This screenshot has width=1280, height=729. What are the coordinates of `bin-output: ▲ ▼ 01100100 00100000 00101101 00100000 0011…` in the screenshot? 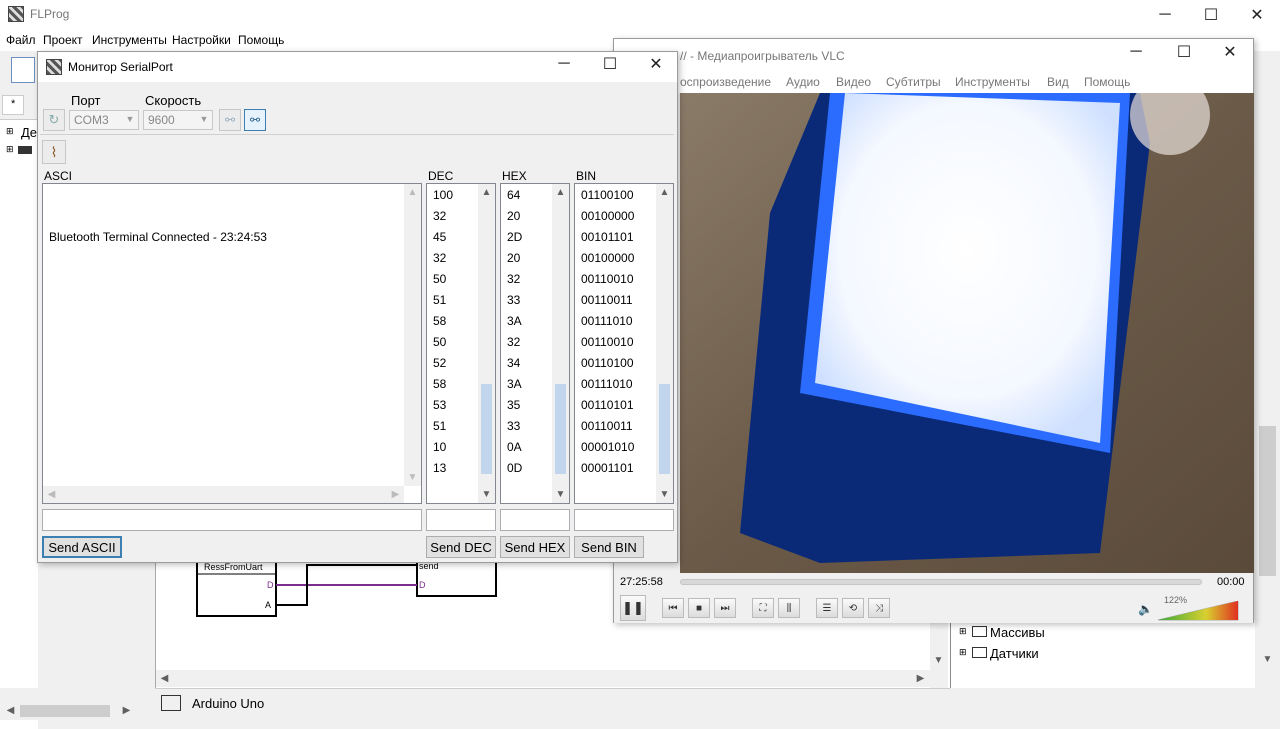 It's located at (624, 343).